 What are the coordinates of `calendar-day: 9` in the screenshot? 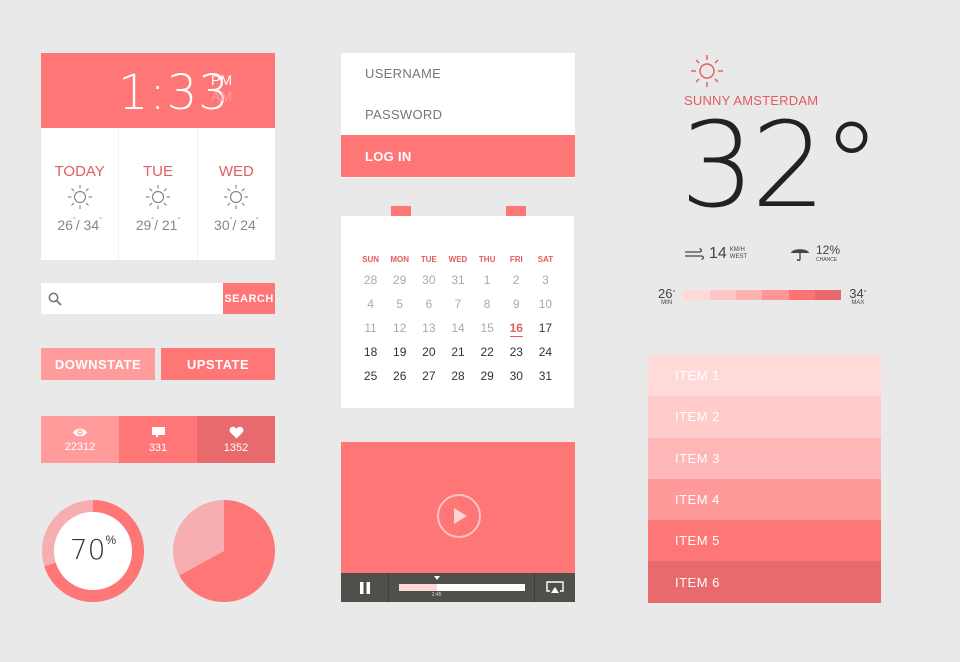 It's located at (516, 304).